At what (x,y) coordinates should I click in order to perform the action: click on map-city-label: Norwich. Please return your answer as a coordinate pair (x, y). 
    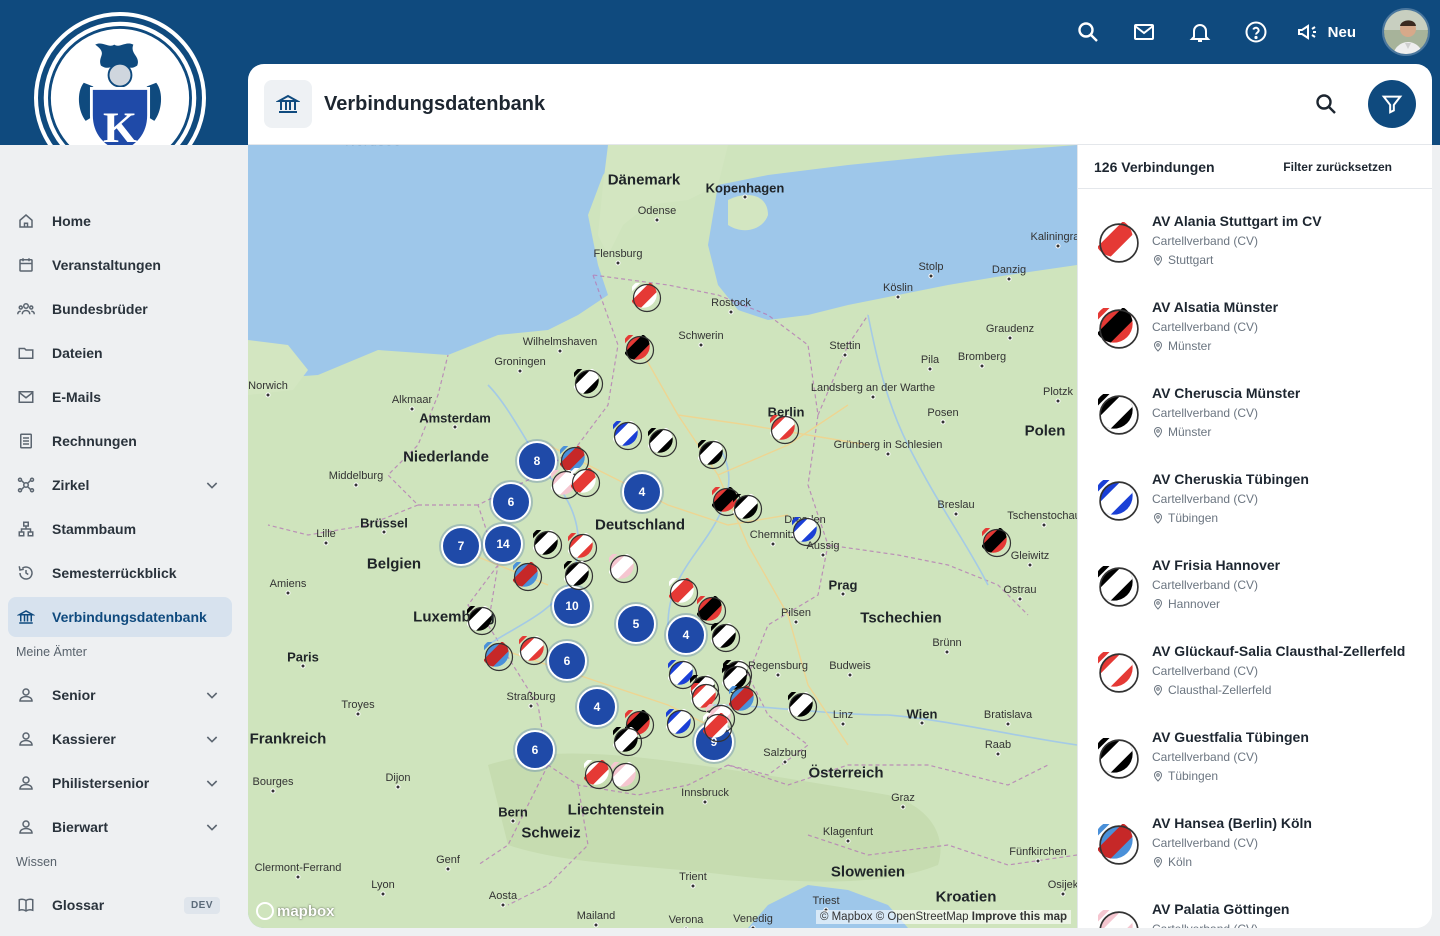
    Looking at the image, I should click on (268, 386).